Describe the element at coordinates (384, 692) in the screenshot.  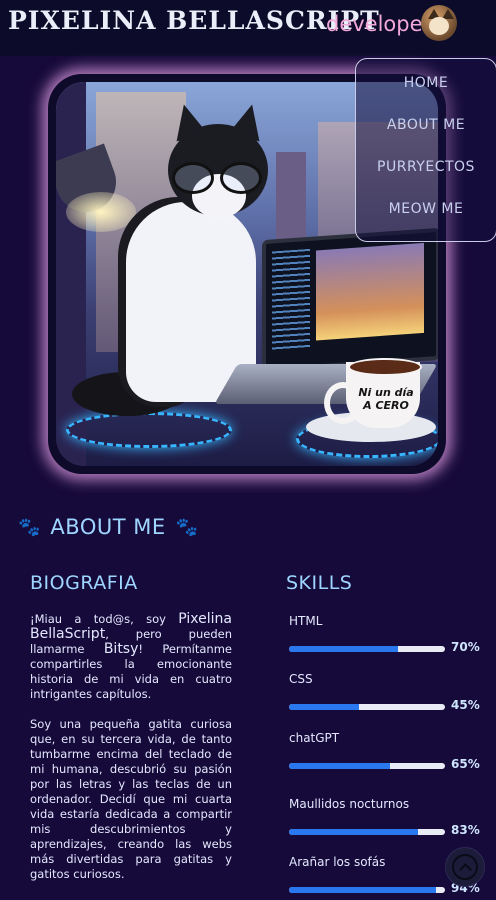
I see `skill-css: CSS 45%` at that location.